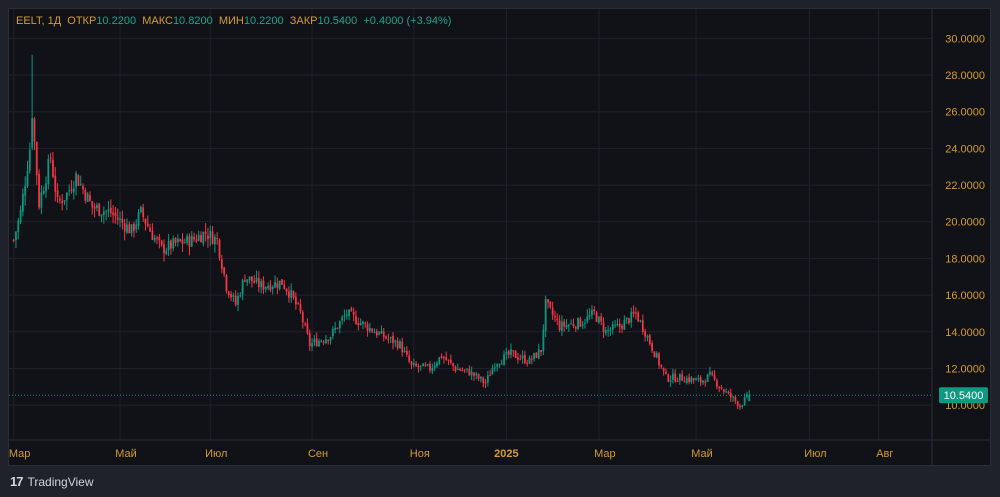 This screenshot has height=497, width=1000. Describe the element at coordinates (157, 21) in the screenshot. I see `high-label: МАКС` at that location.